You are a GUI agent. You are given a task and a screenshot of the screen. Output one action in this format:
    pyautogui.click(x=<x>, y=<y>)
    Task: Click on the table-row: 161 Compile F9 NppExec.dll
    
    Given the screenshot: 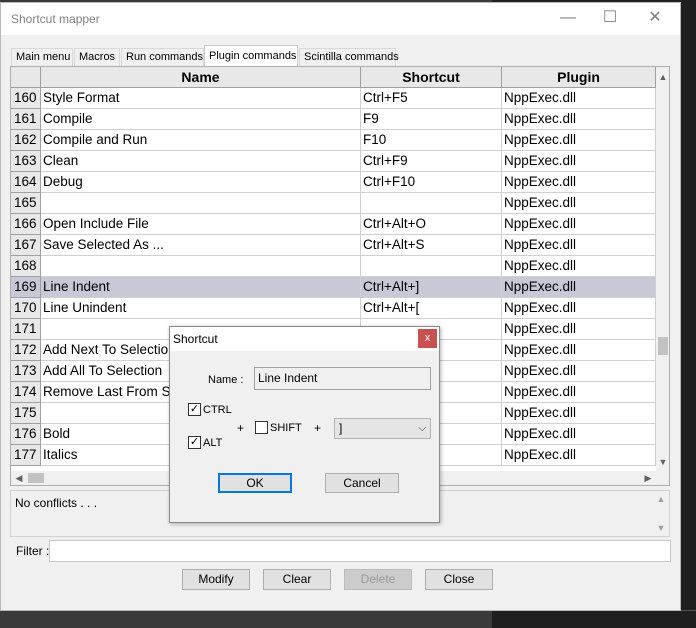 What is the action you would take?
    pyautogui.click(x=333, y=119)
    